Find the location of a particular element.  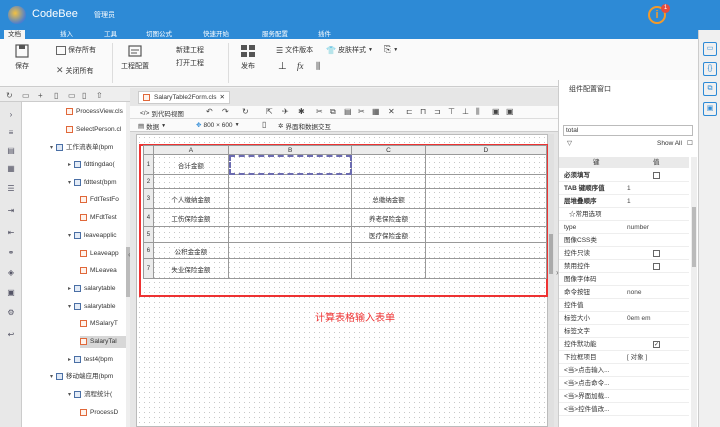

table-cell: 个人缴纳金额 is located at coordinates (191, 198).